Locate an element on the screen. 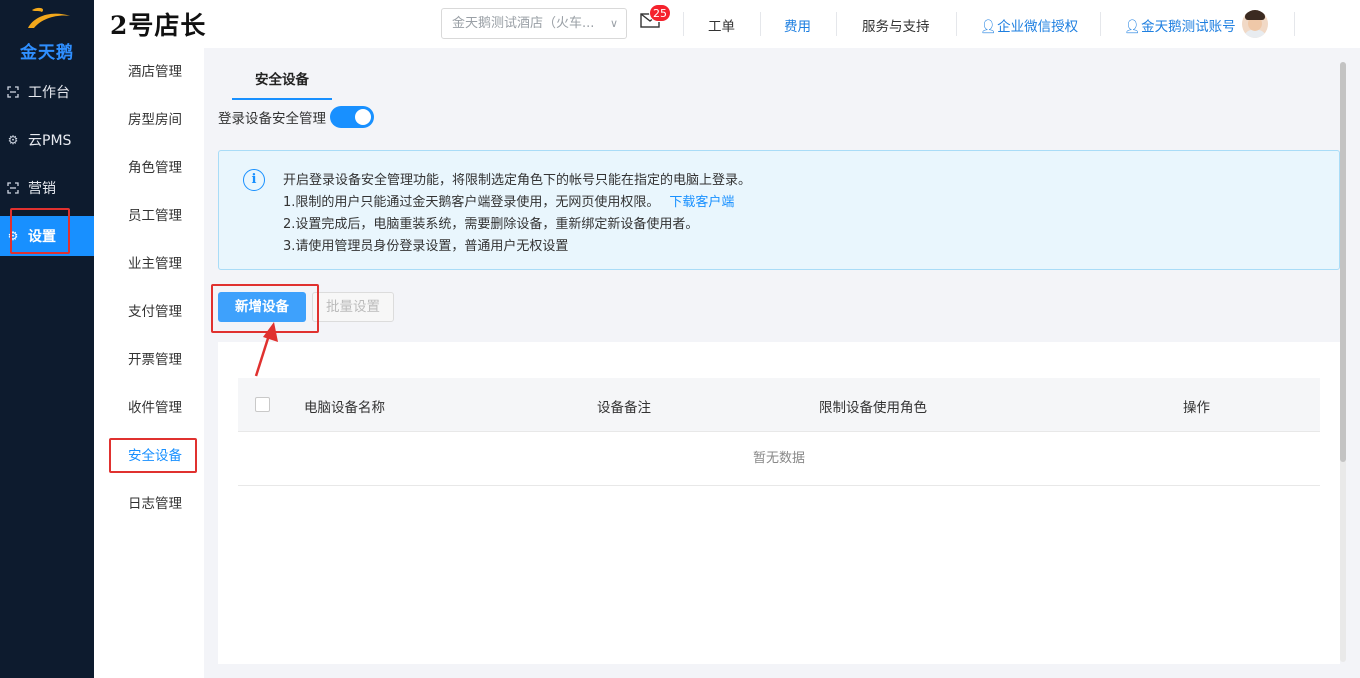  tickets-link: 工单 is located at coordinates (721, 25).